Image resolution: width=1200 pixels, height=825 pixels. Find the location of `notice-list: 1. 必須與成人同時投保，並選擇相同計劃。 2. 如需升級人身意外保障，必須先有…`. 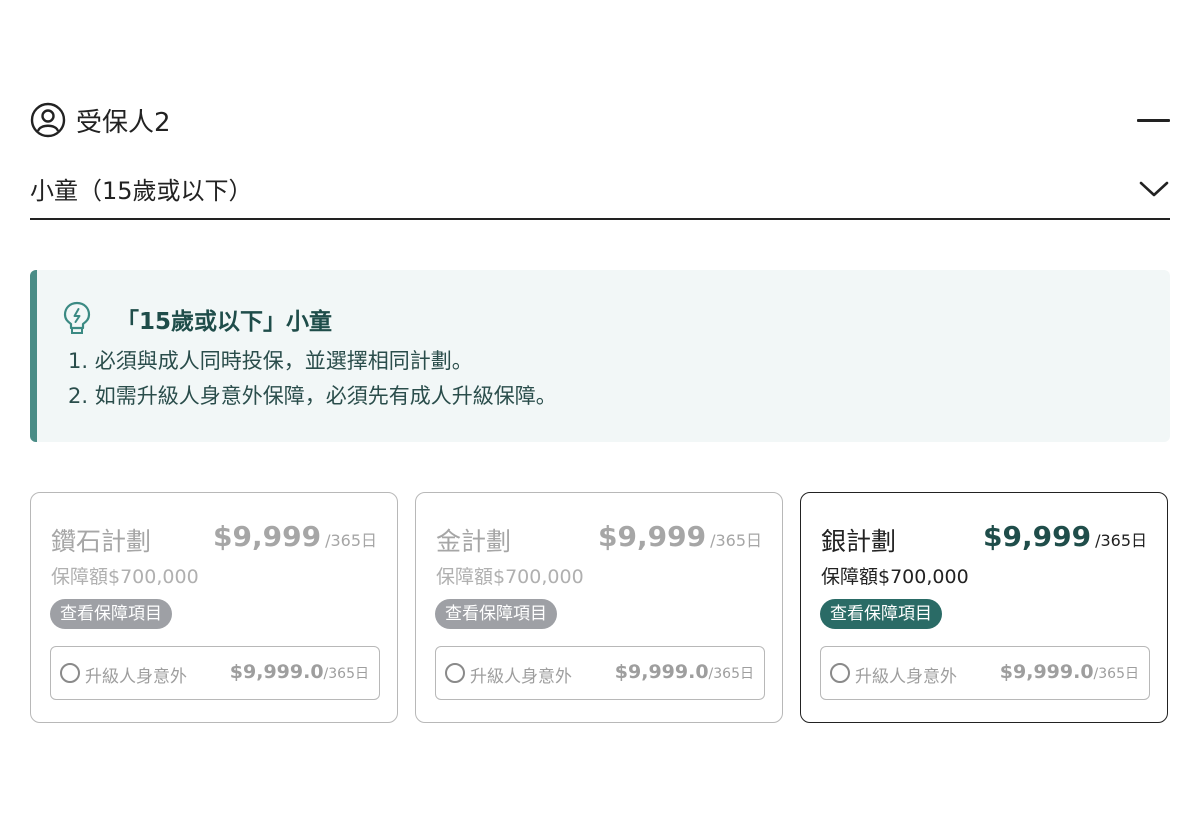

notice-list: 1. 必須與成人同時投保，並選擇相同計劃。 2. 如需升級人身意外保障，必須先有… is located at coordinates (312, 379).